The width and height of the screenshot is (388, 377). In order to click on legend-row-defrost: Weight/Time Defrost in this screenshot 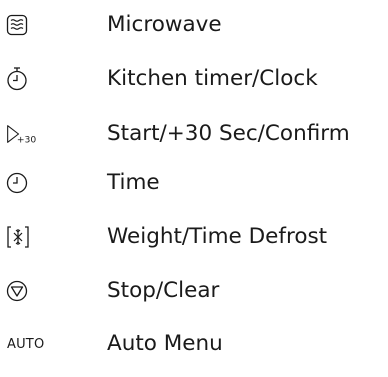, I will do `click(194, 237)`.